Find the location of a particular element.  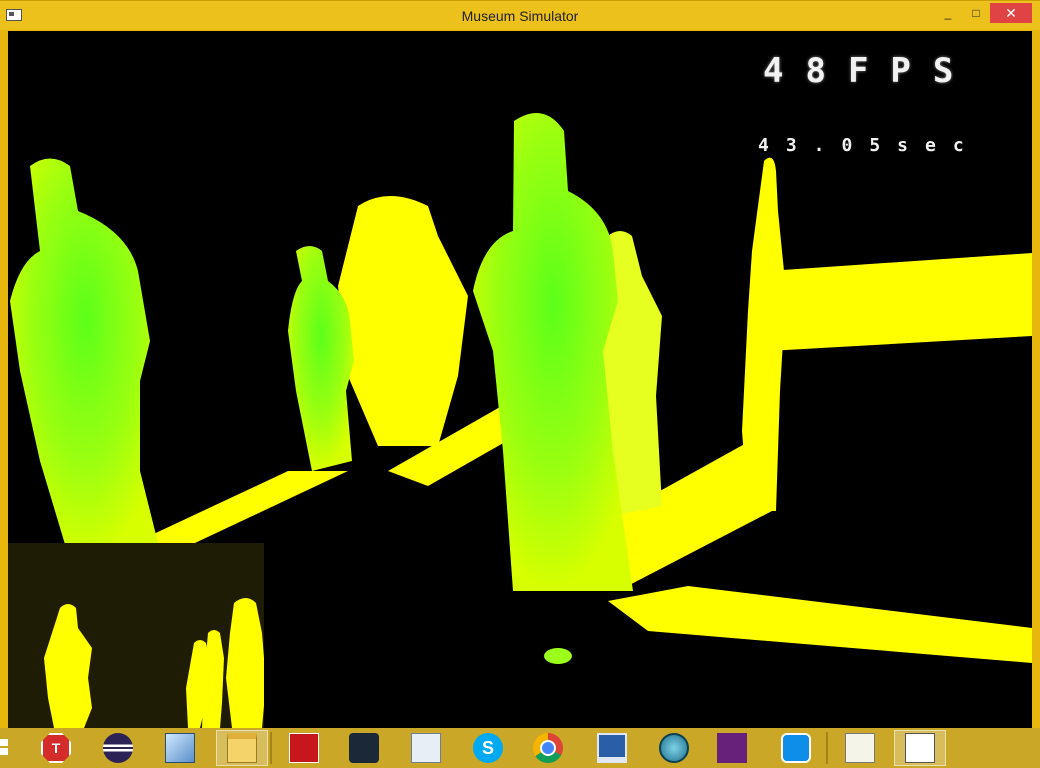

taskbar-app-eclipse is located at coordinates (118, 748).